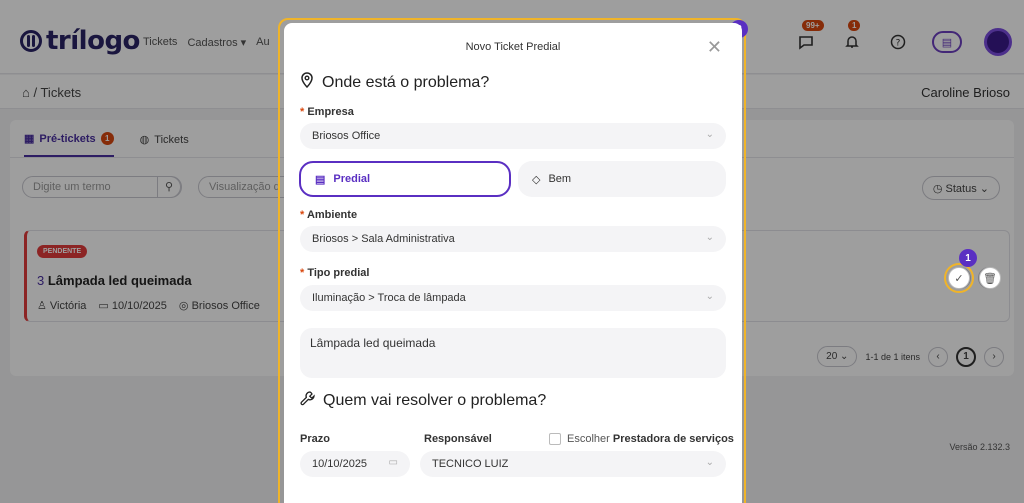  I want to click on type-predial-label: Predial, so click(352, 179).